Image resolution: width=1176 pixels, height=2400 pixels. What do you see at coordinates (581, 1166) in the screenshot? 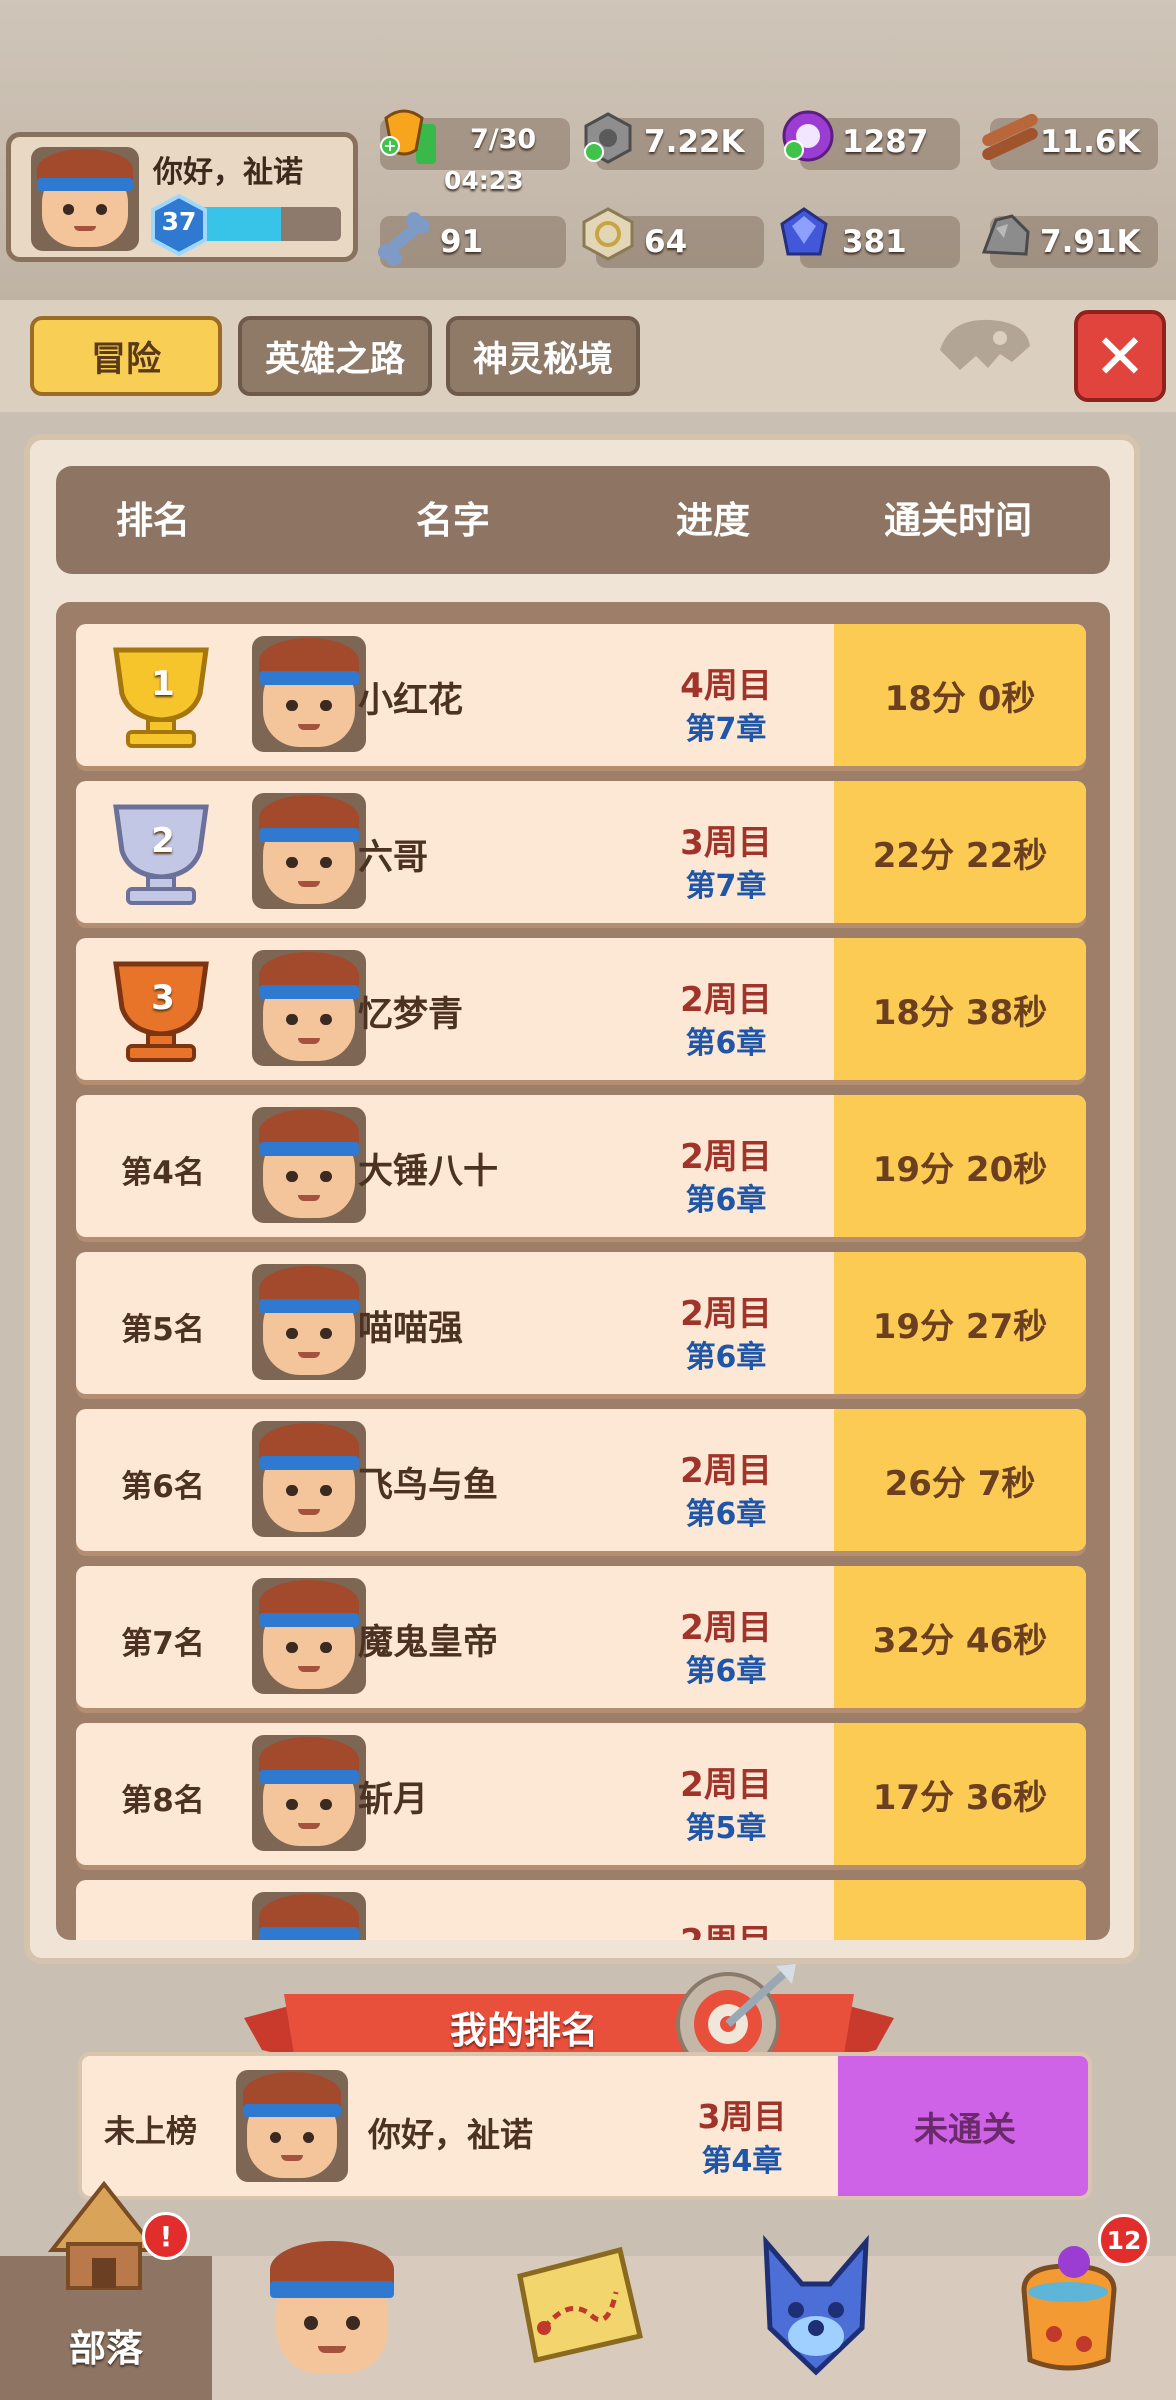
I see `leaderboard-row: 第4名 大锤八十 2周目 第6章 19分 20秒` at bounding box center [581, 1166].